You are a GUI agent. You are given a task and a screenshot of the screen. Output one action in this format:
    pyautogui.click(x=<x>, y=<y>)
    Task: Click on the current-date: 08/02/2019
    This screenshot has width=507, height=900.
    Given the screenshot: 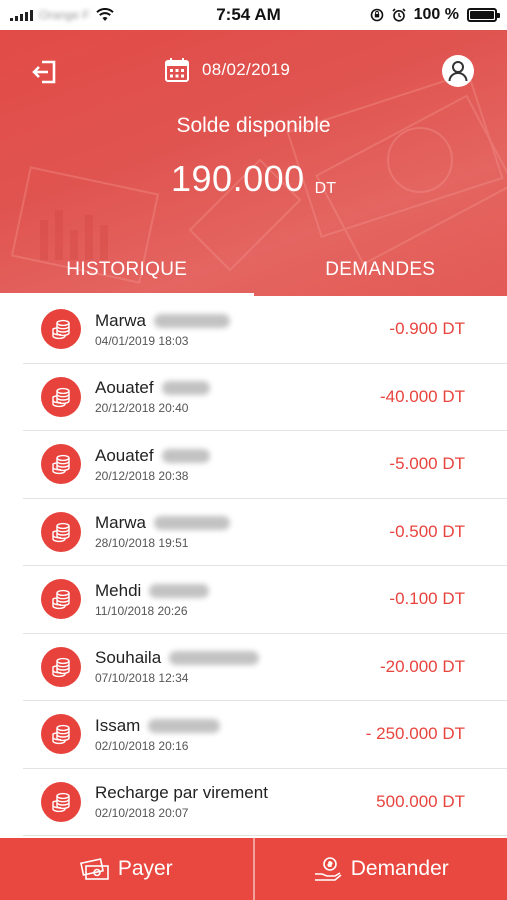 What is the action you would take?
    pyautogui.click(x=246, y=69)
    